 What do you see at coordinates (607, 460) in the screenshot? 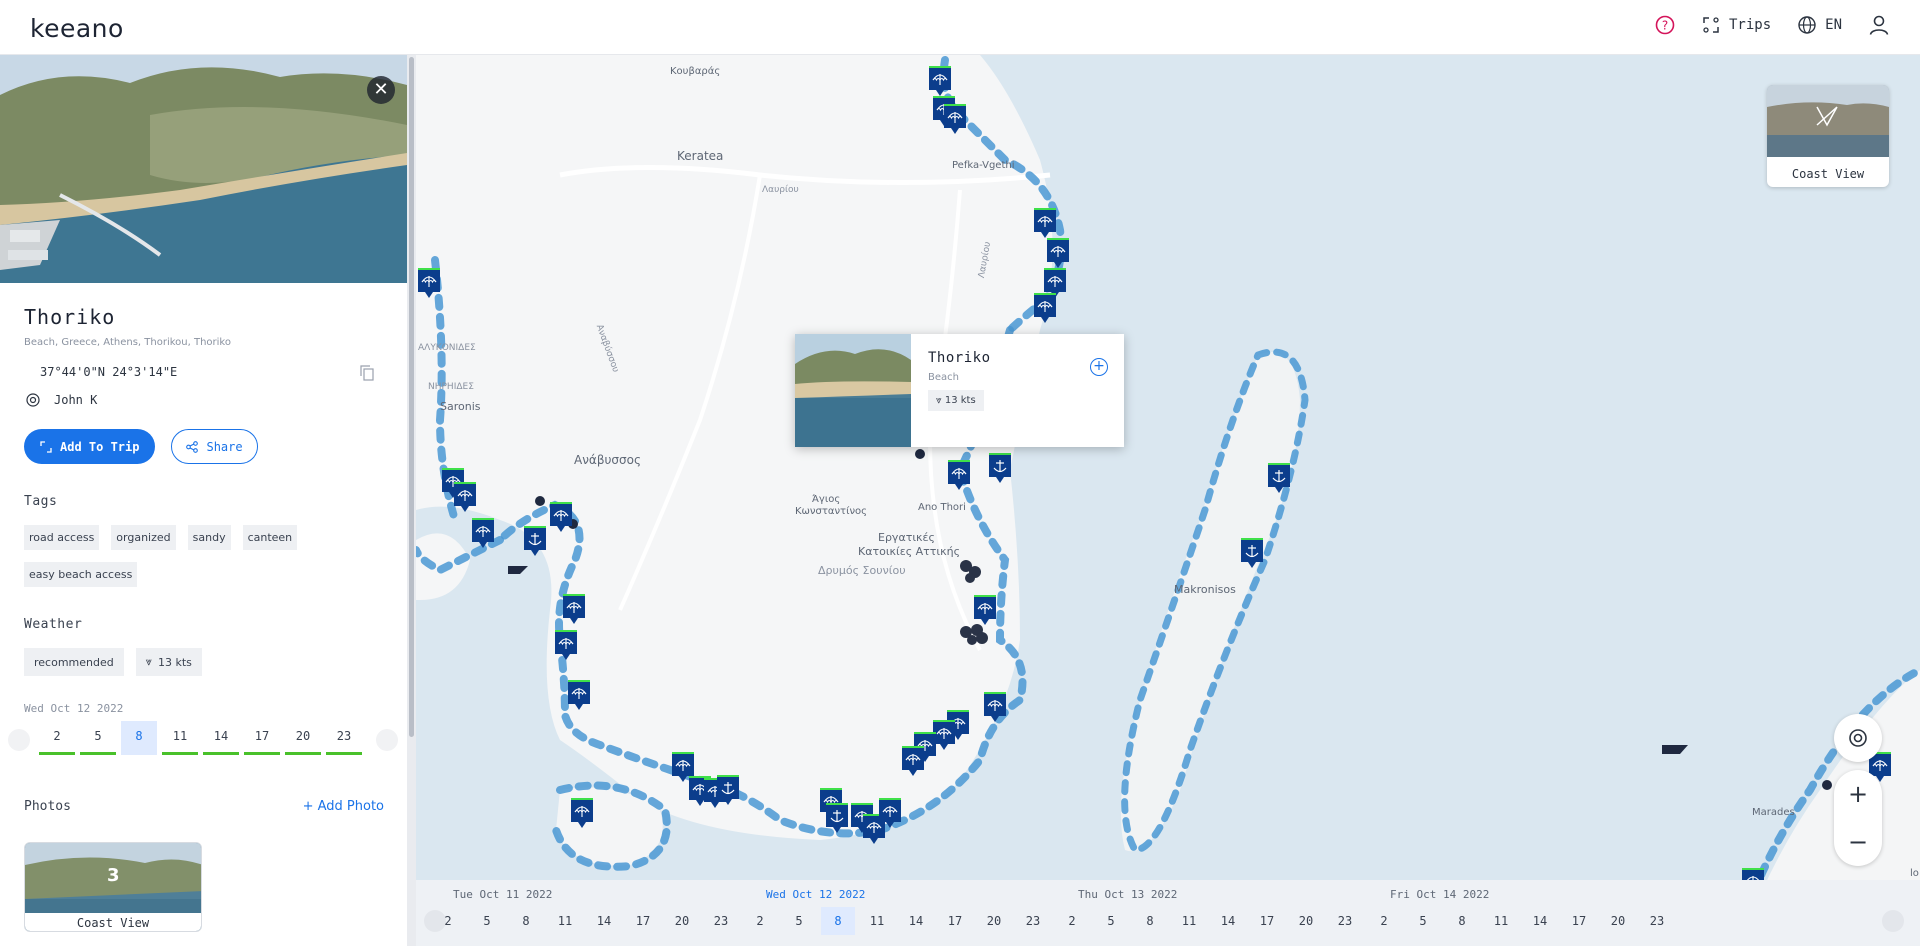
I see `map-label: Ανάβυσσος` at bounding box center [607, 460].